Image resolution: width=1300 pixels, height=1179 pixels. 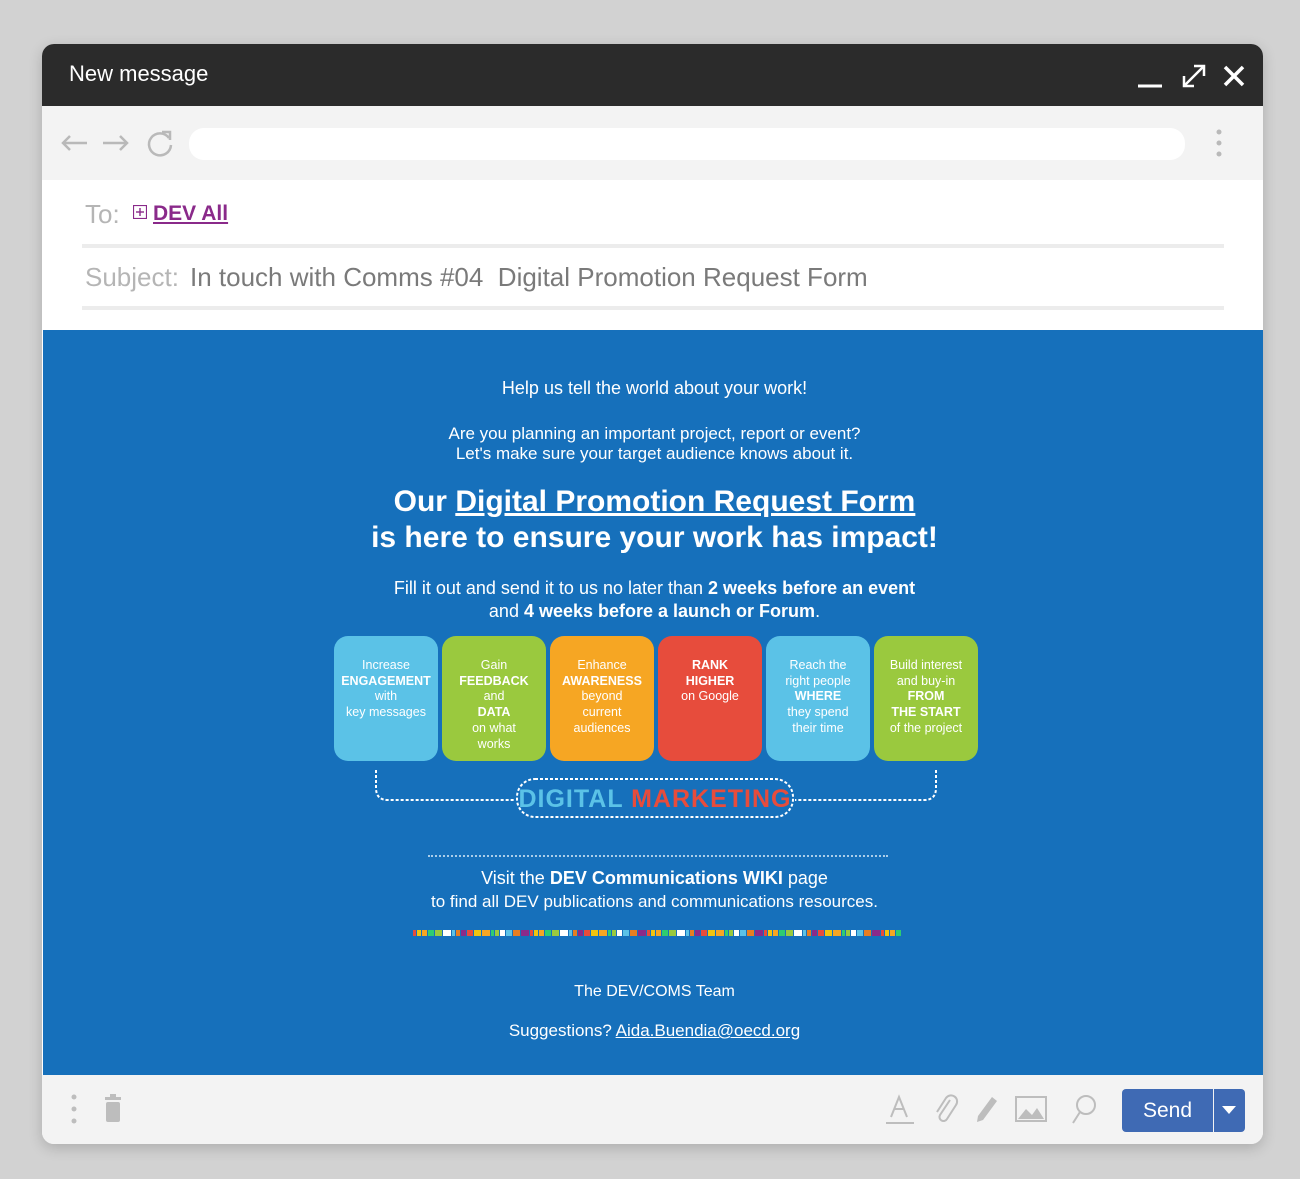 I want to click on email-link: Aida.Buendia@oecd.org, so click(x=708, y=1030).